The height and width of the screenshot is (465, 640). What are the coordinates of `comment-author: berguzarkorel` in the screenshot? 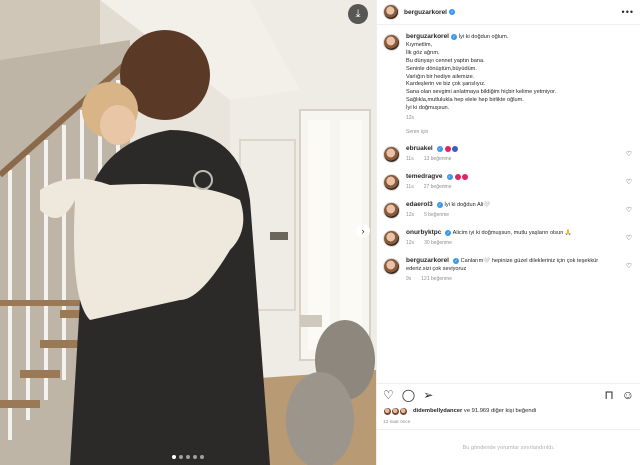 It's located at (427, 260).